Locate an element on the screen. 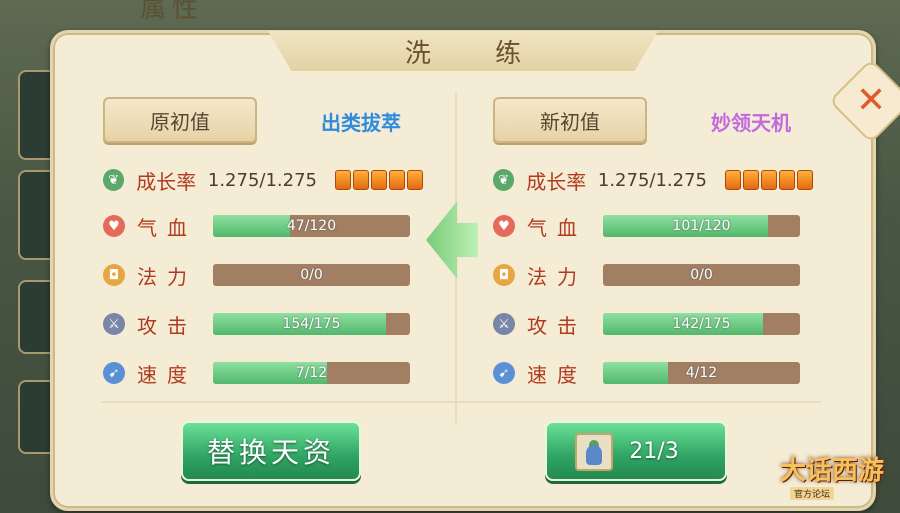 This screenshot has height=513, width=900. close-button: ✕ is located at coordinates (864, 101).